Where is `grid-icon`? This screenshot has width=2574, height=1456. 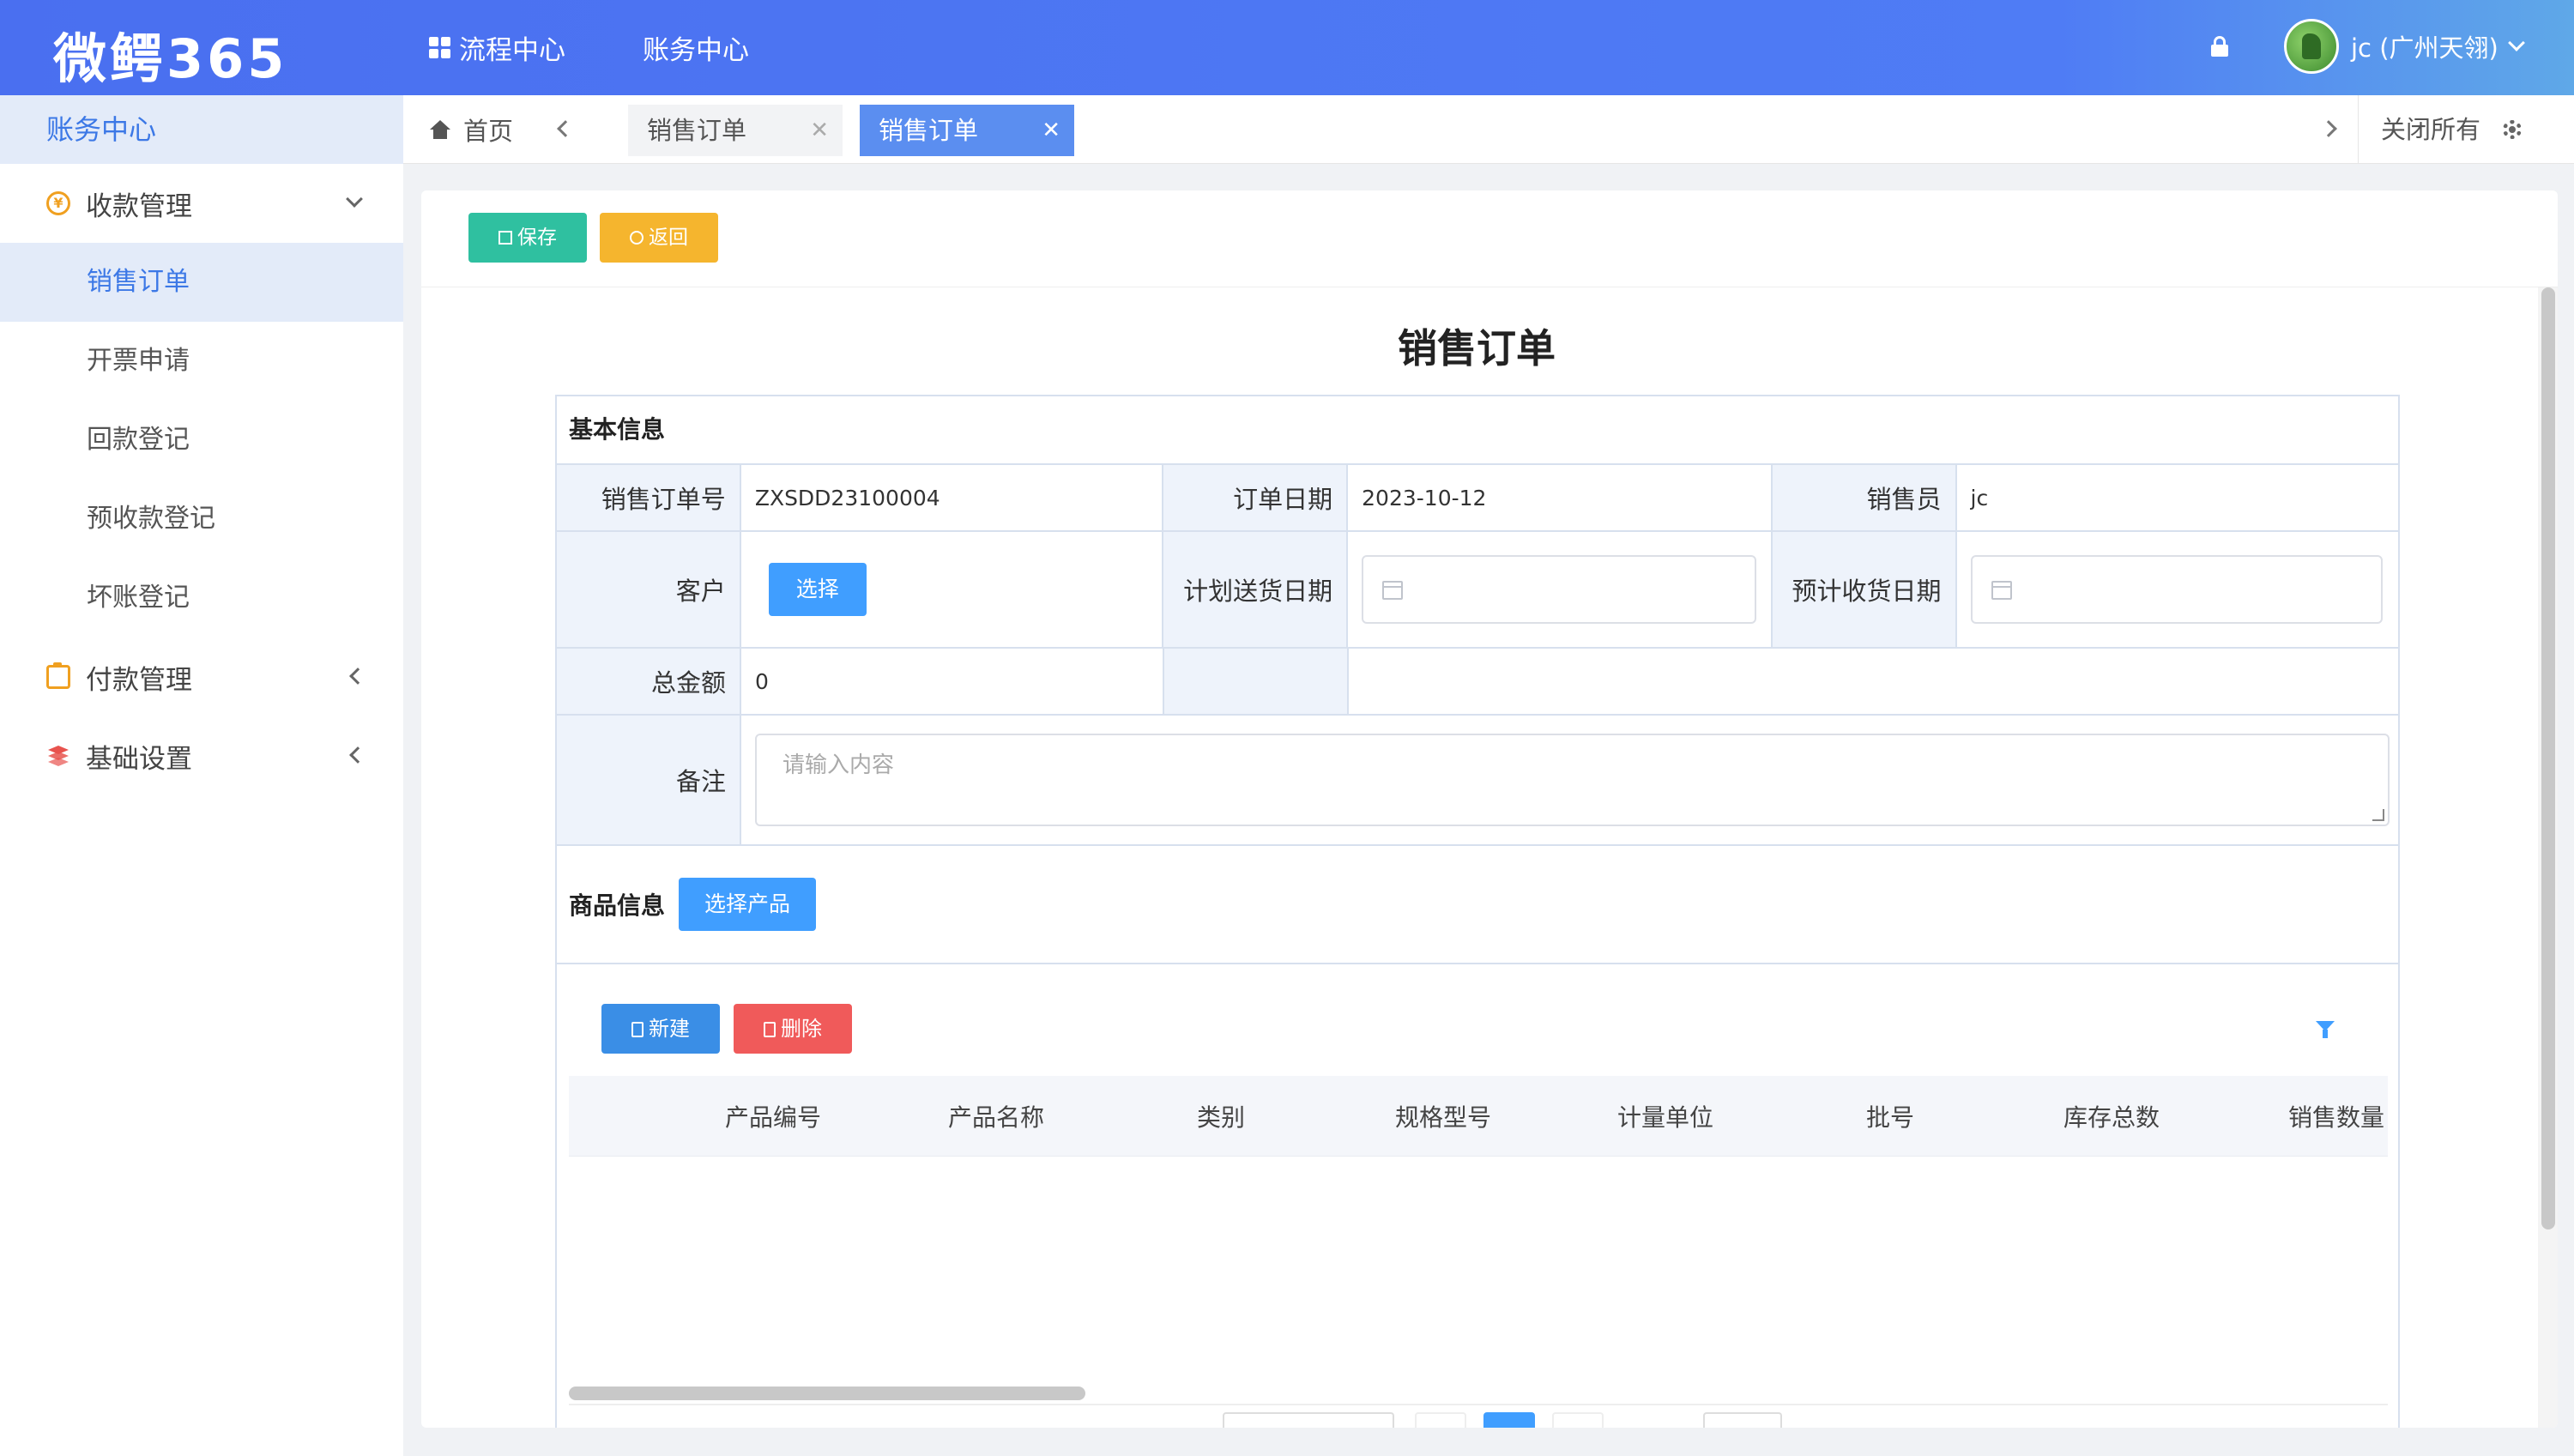
grid-icon is located at coordinates (439, 47).